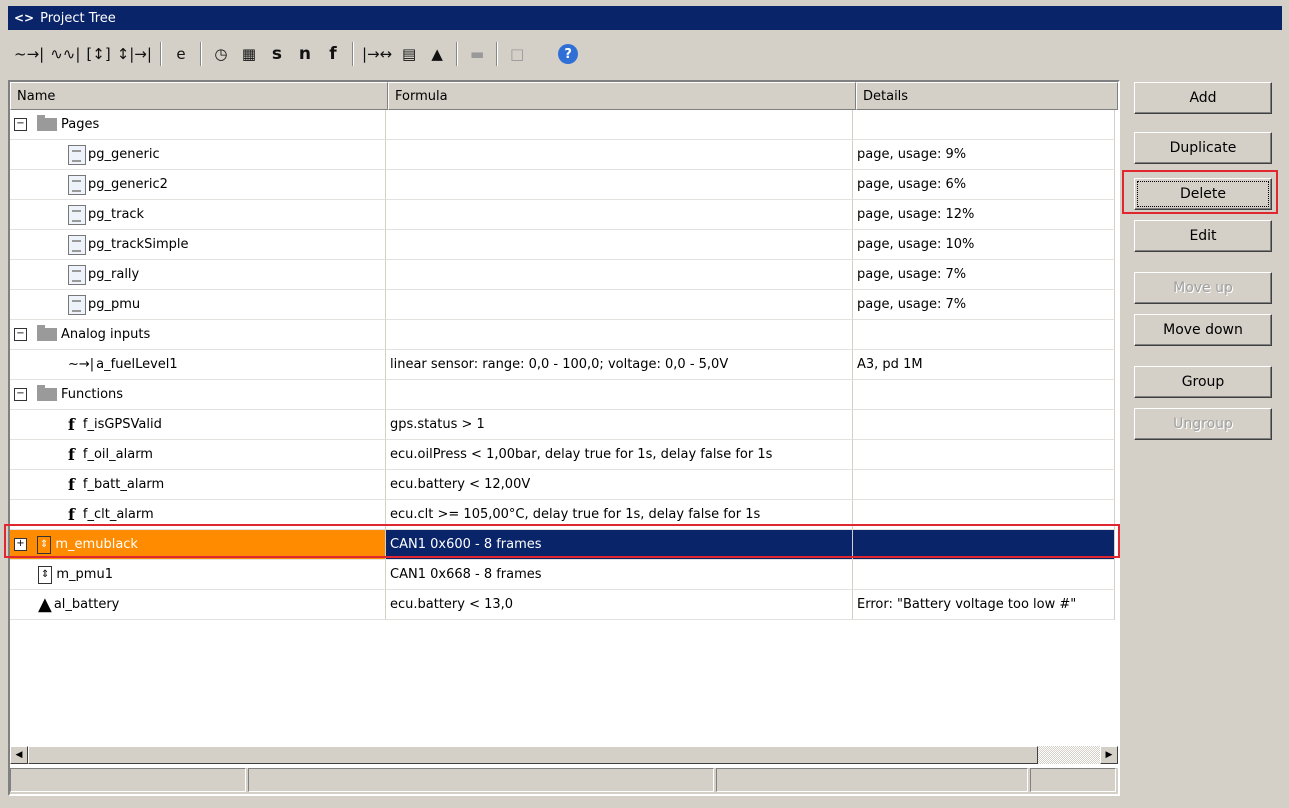 The image size is (1289, 808). I want to click on group-button: Group, so click(1203, 382).